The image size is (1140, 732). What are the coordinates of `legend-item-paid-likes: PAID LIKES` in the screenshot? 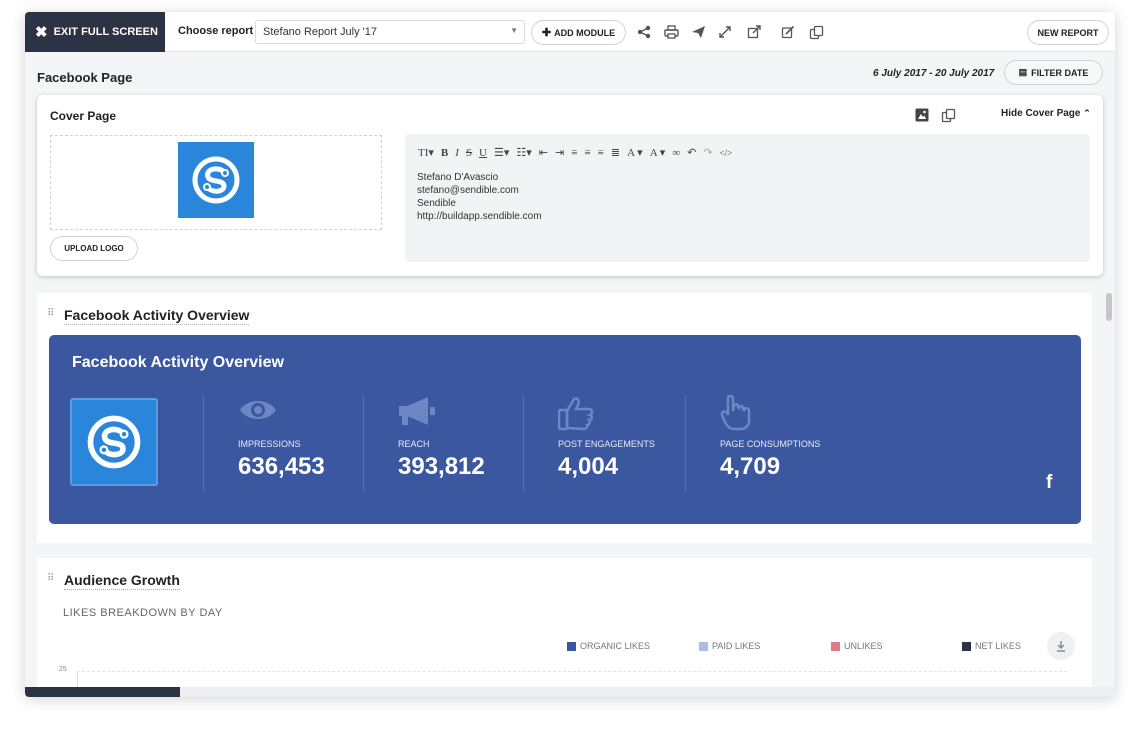 It's located at (729, 646).